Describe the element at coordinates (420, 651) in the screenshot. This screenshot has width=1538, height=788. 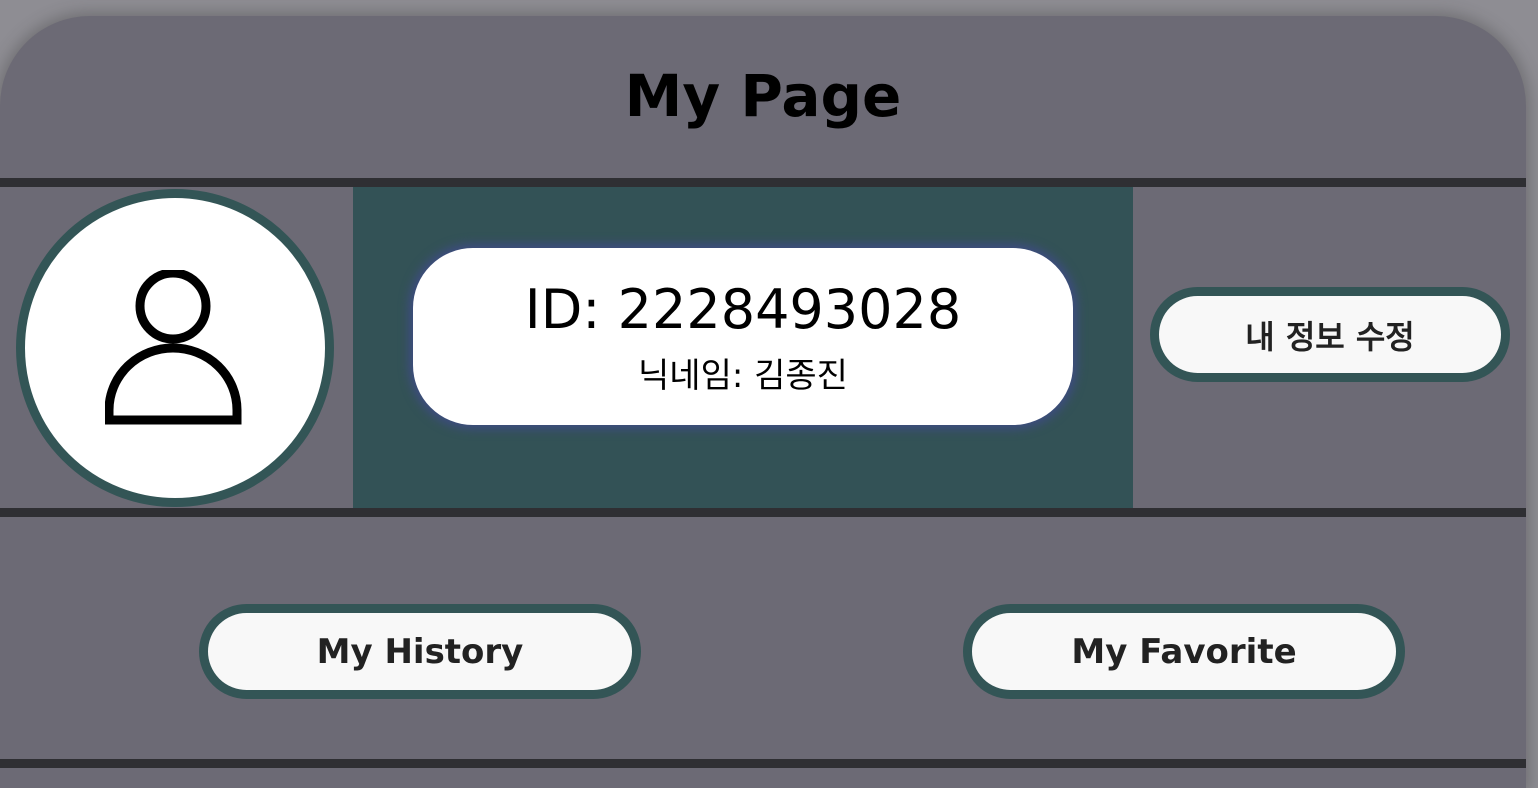
I see `my-history-button: My History` at that location.